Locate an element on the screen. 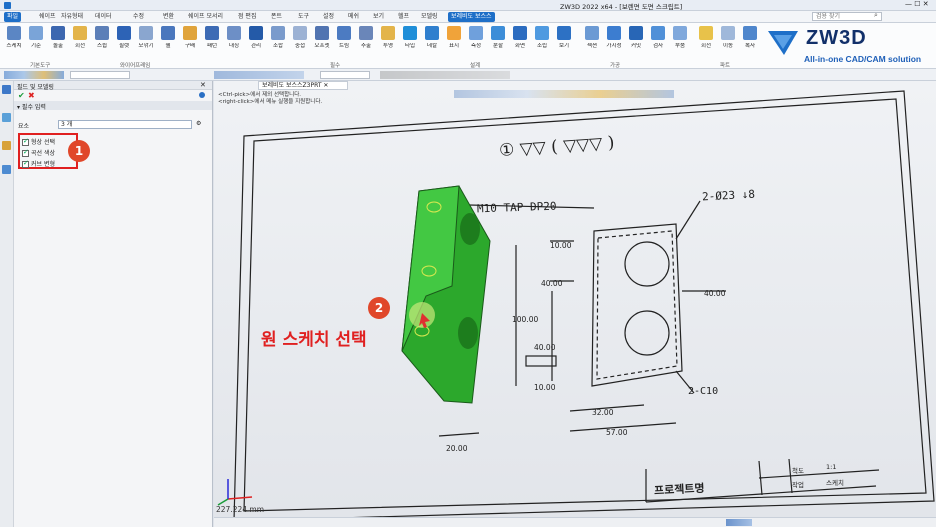  option-shape-select: 형상 선택 is located at coordinates (48, 141).